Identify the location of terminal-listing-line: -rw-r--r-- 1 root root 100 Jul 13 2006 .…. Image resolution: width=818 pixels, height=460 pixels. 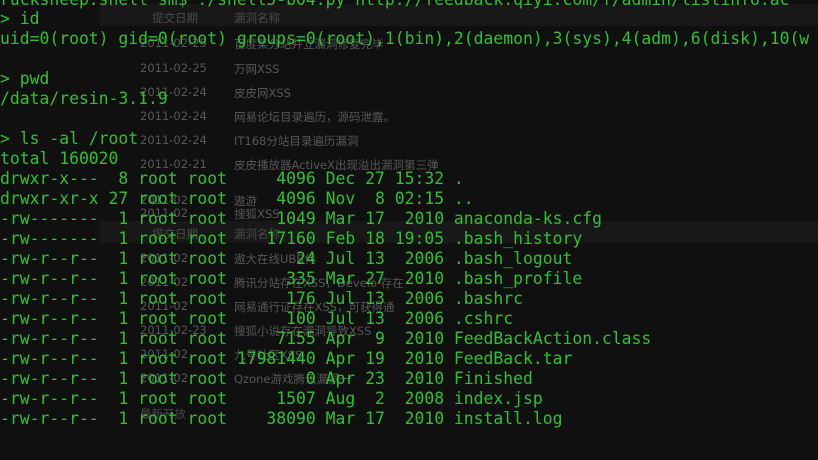
(256, 319).